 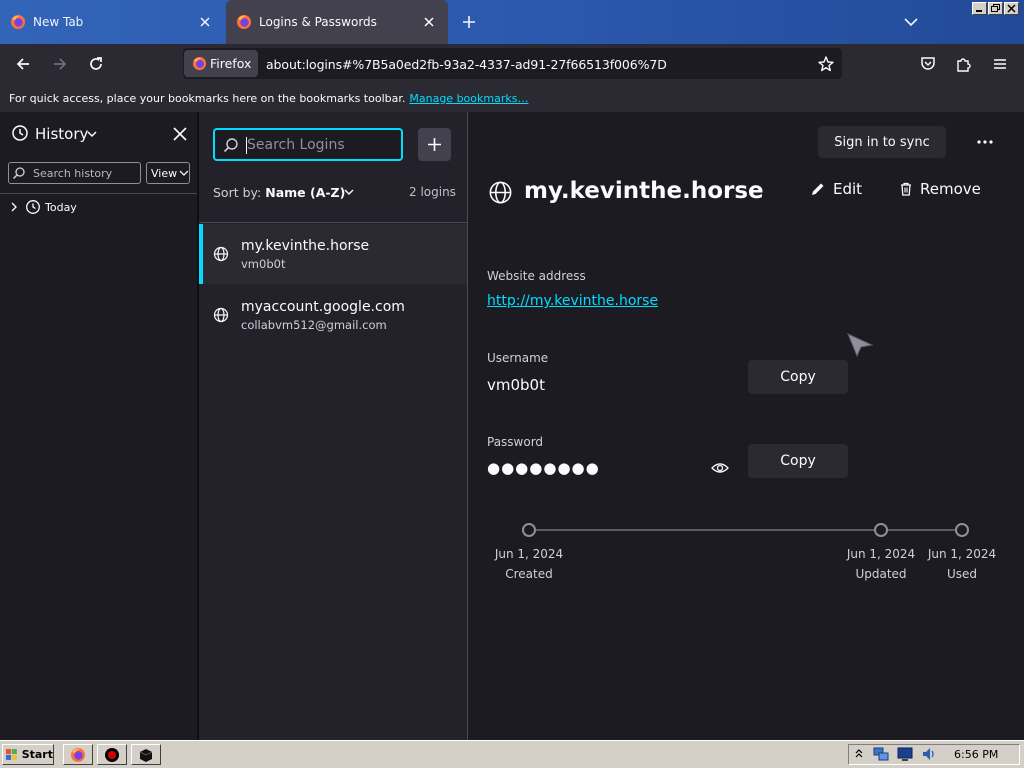 I want to click on view-button: View, so click(x=168, y=173).